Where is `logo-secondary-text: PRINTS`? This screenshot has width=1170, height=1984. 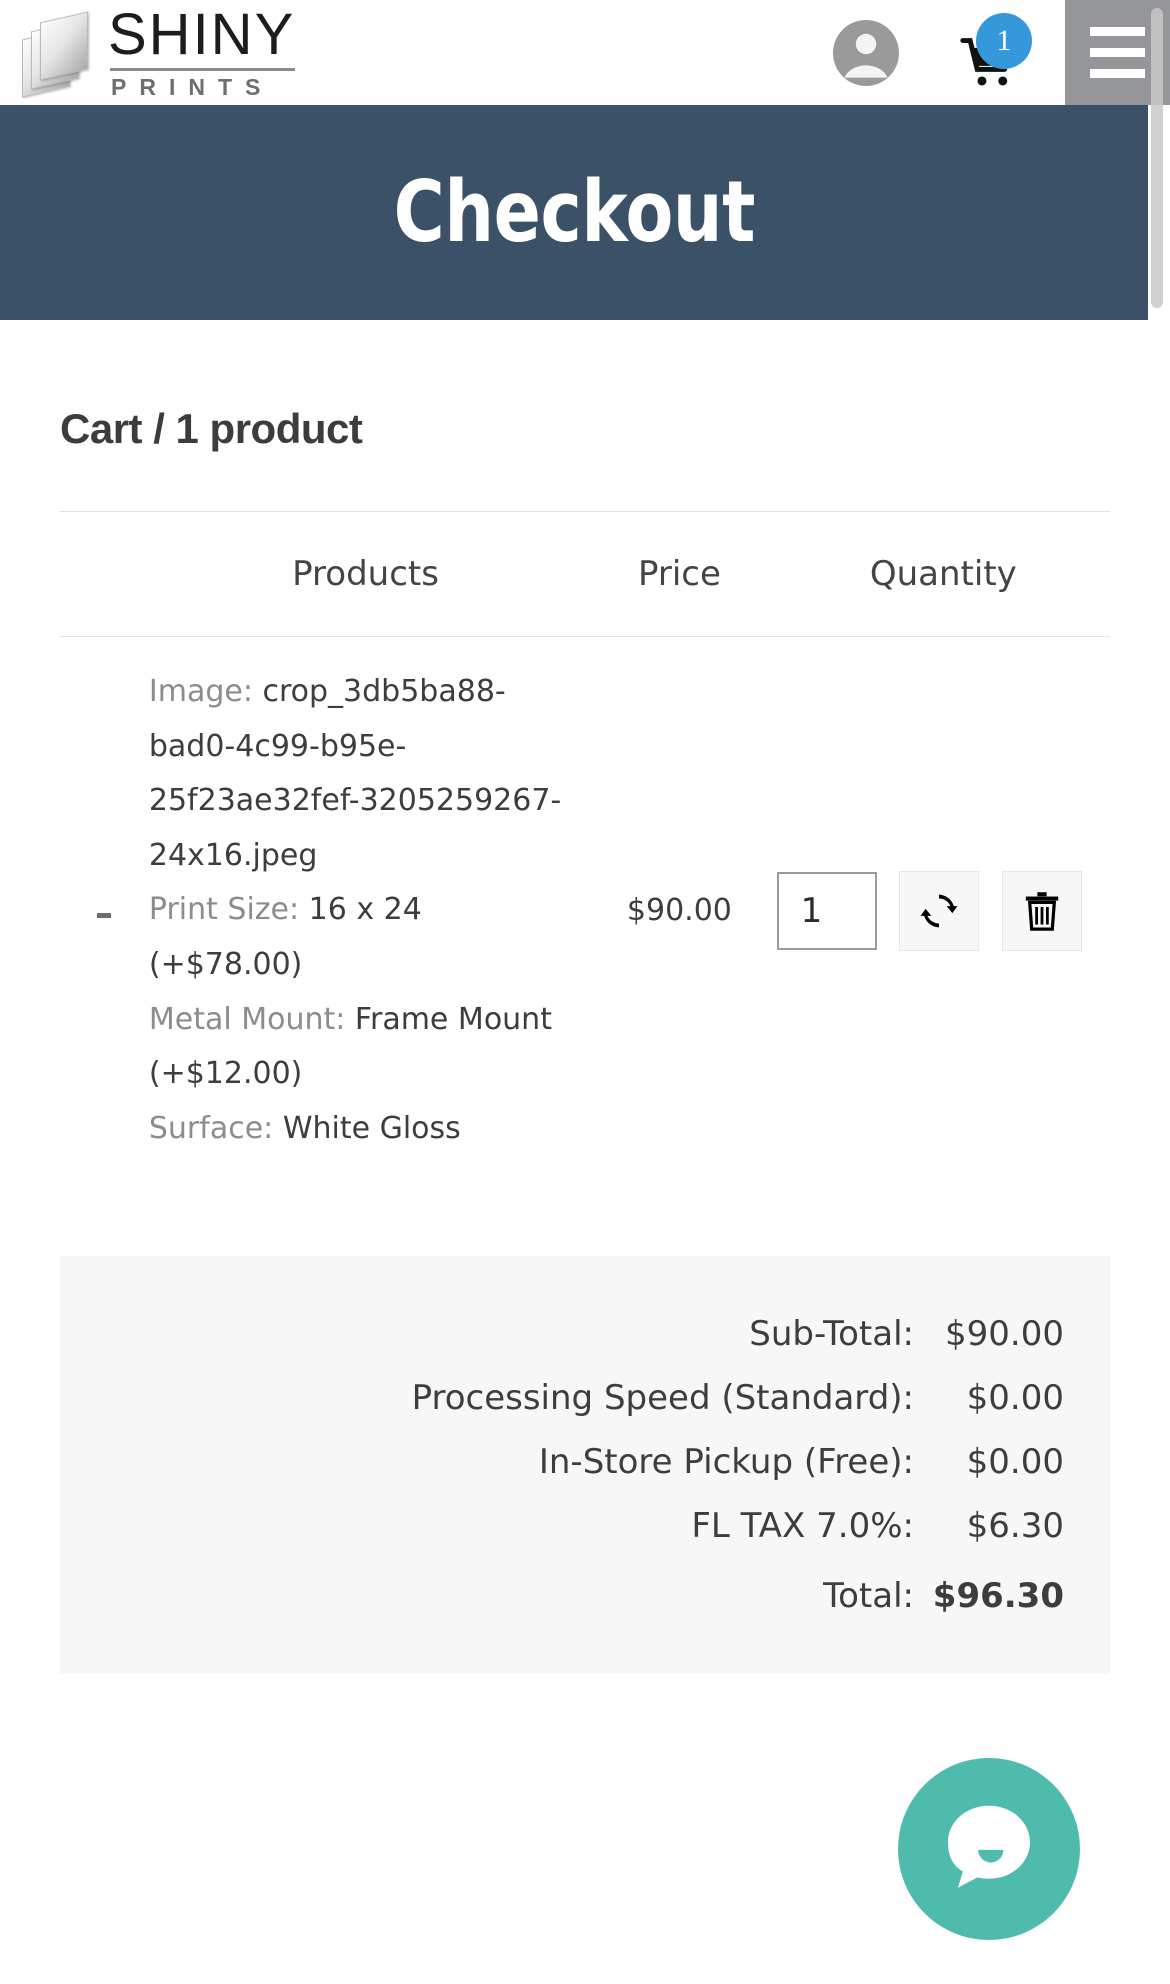
logo-secondary-text: PRINTS is located at coordinates (192, 87).